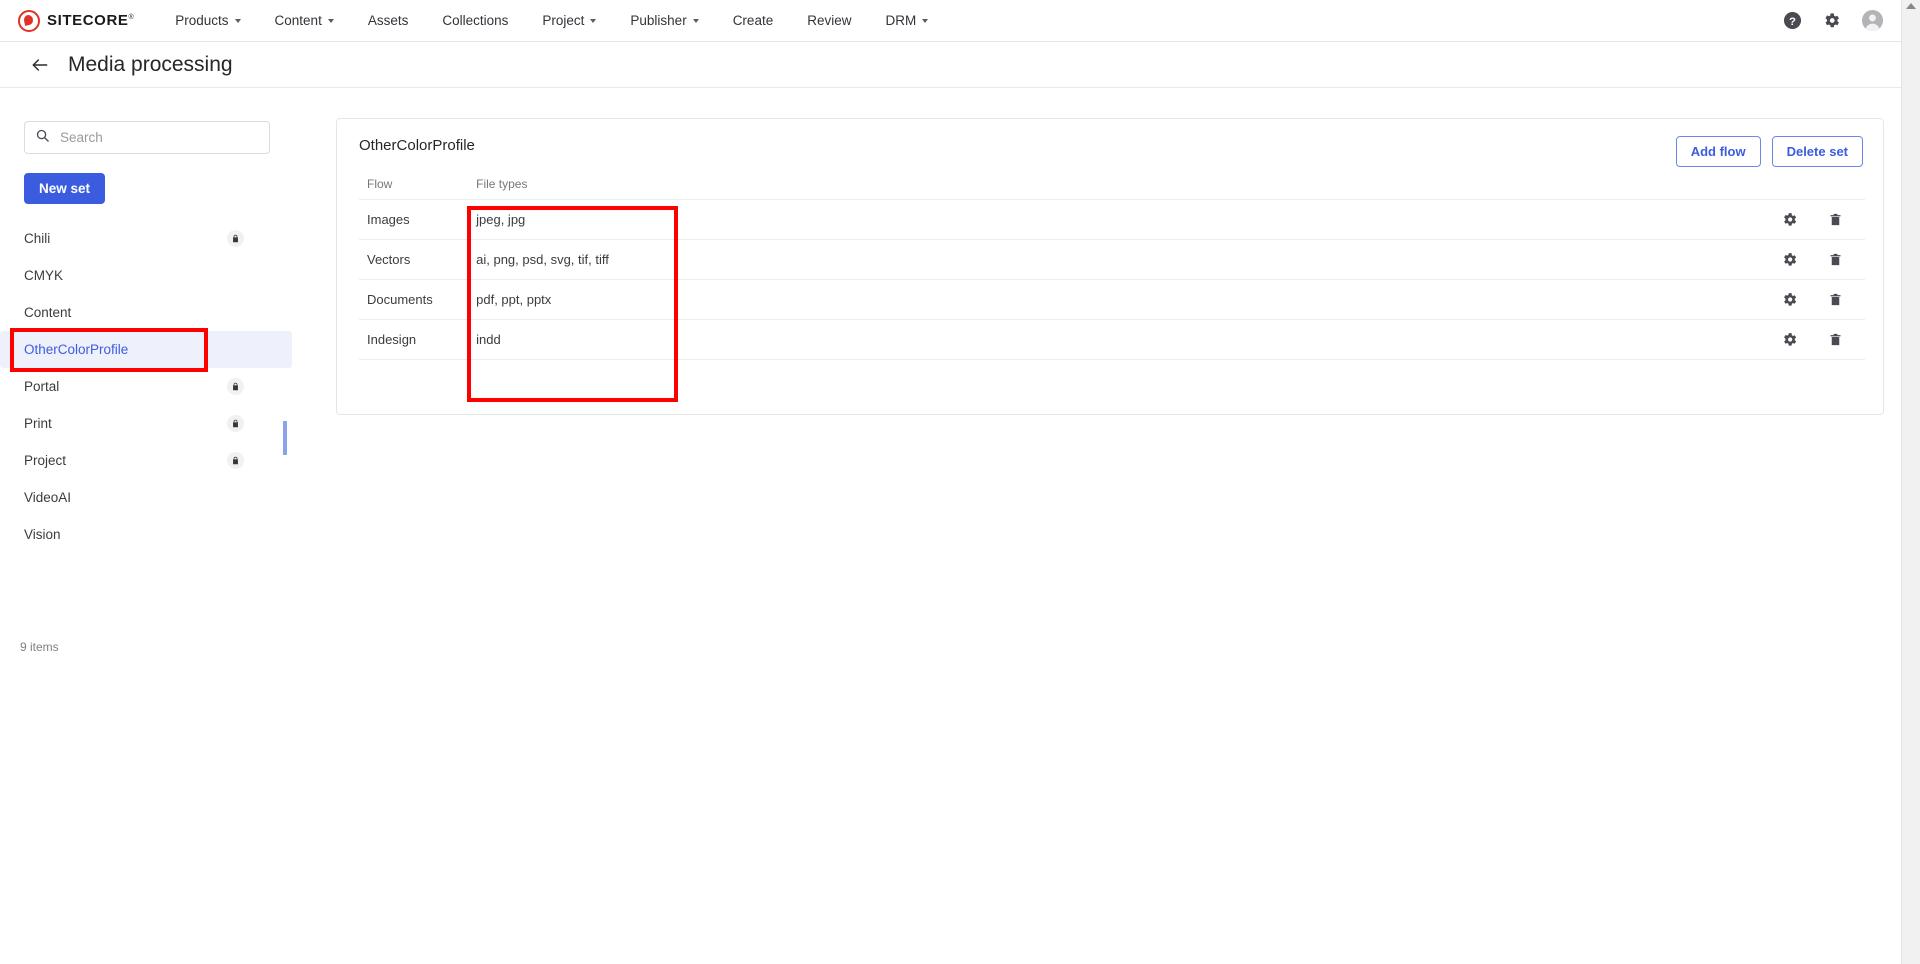 This screenshot has width=1920, height=964. Describe the element at coordinates (475, 20) in the screenshot. I see `nav-item-collections: Collections` at that location.